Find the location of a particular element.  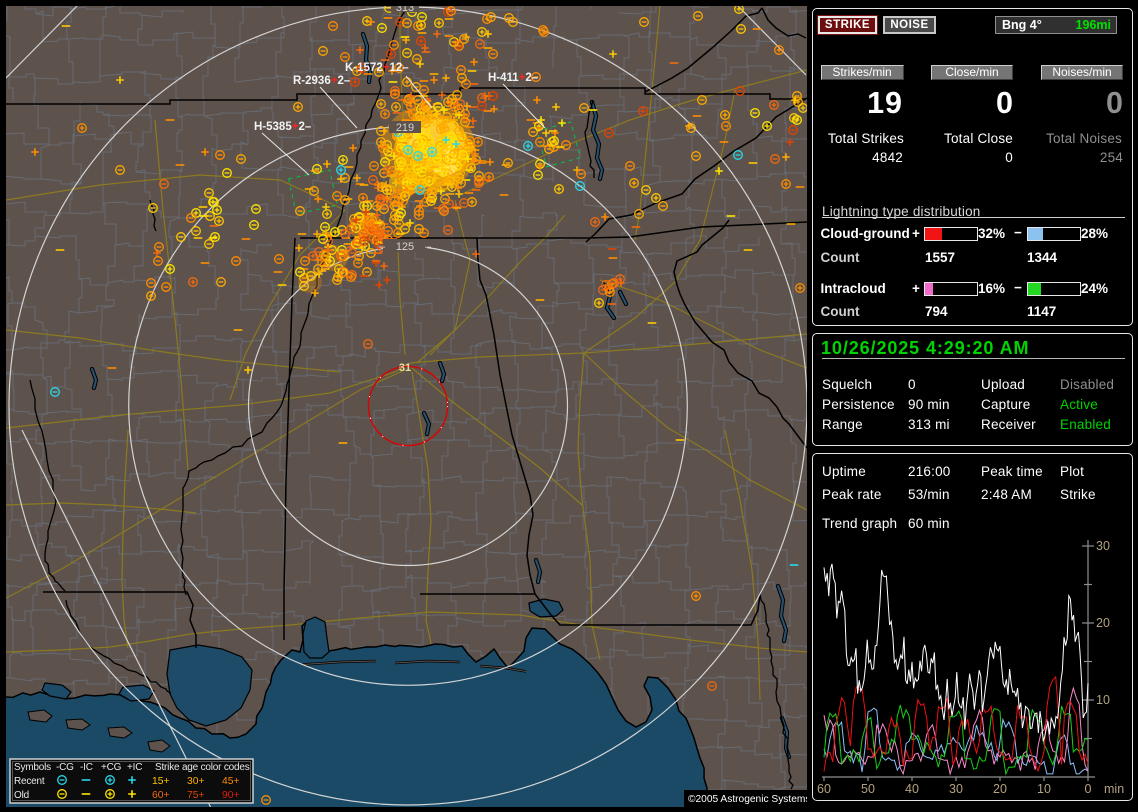

svg-text: K-1572+12– is located at coordinates (377, 68).